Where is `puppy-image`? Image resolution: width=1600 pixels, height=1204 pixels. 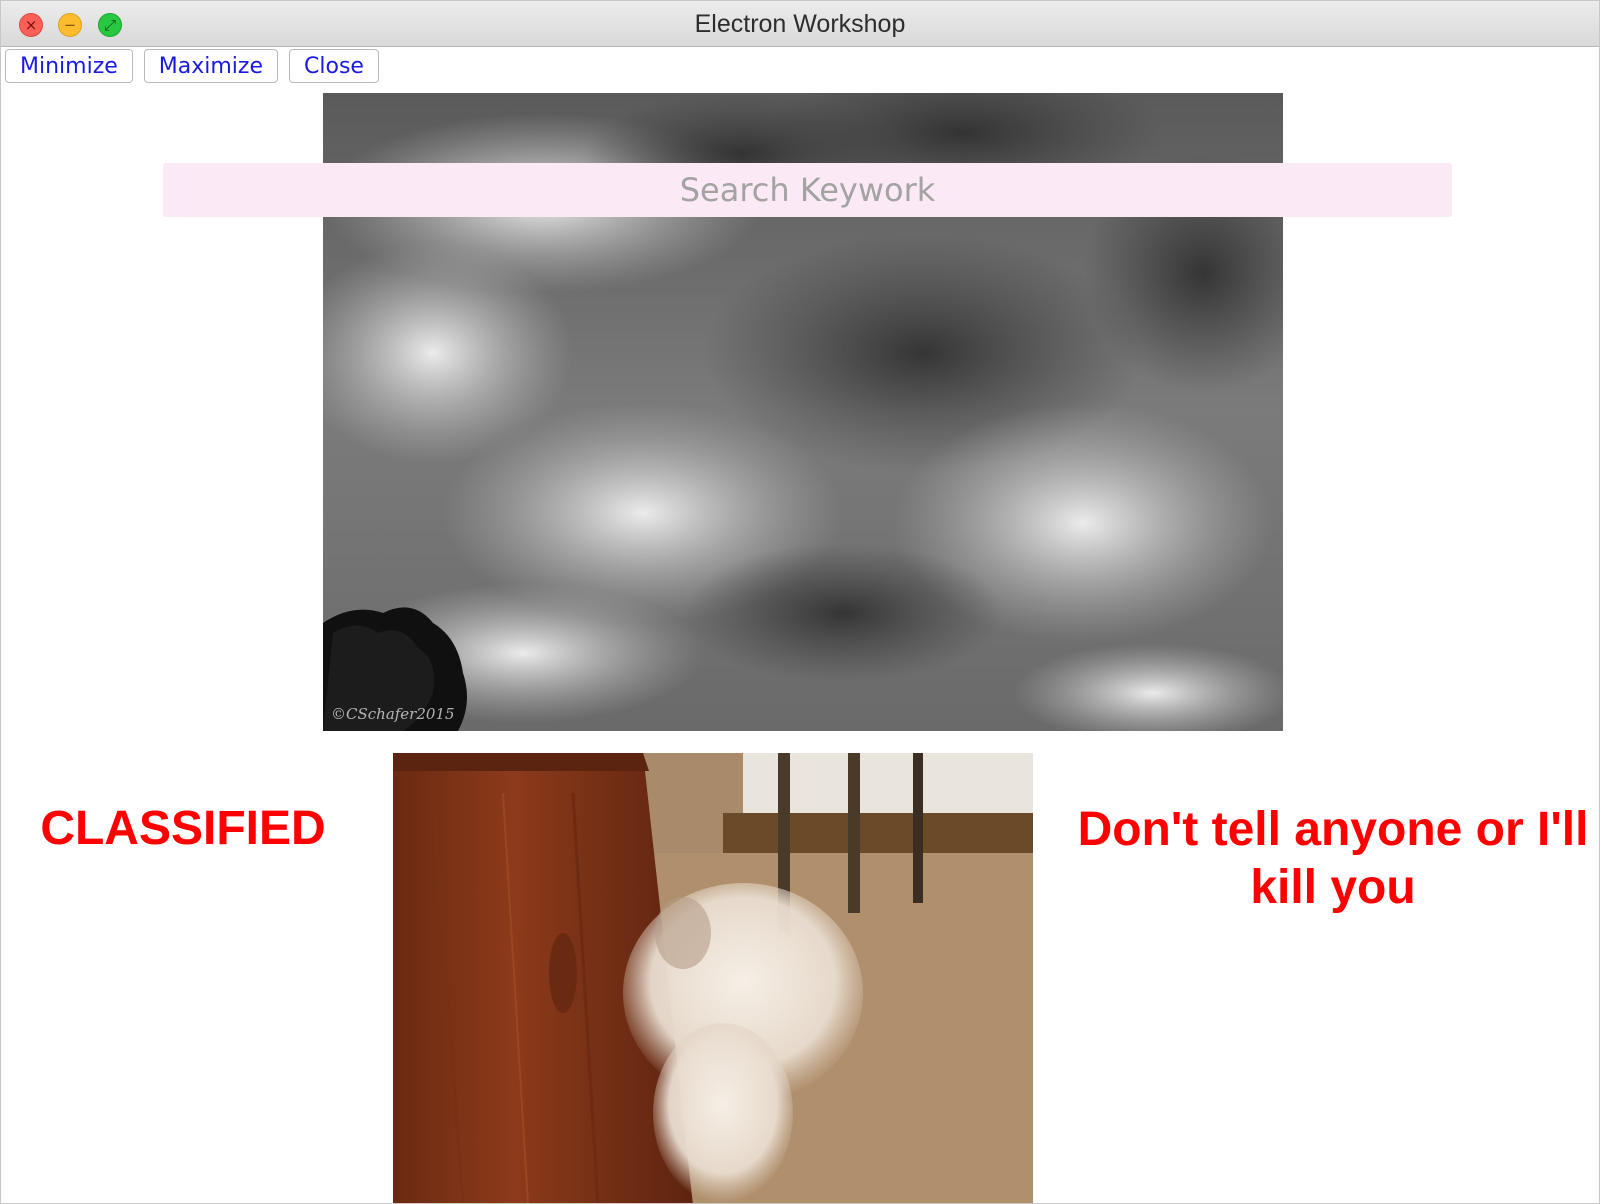 puppy-image is located at coordinates (713, 978).